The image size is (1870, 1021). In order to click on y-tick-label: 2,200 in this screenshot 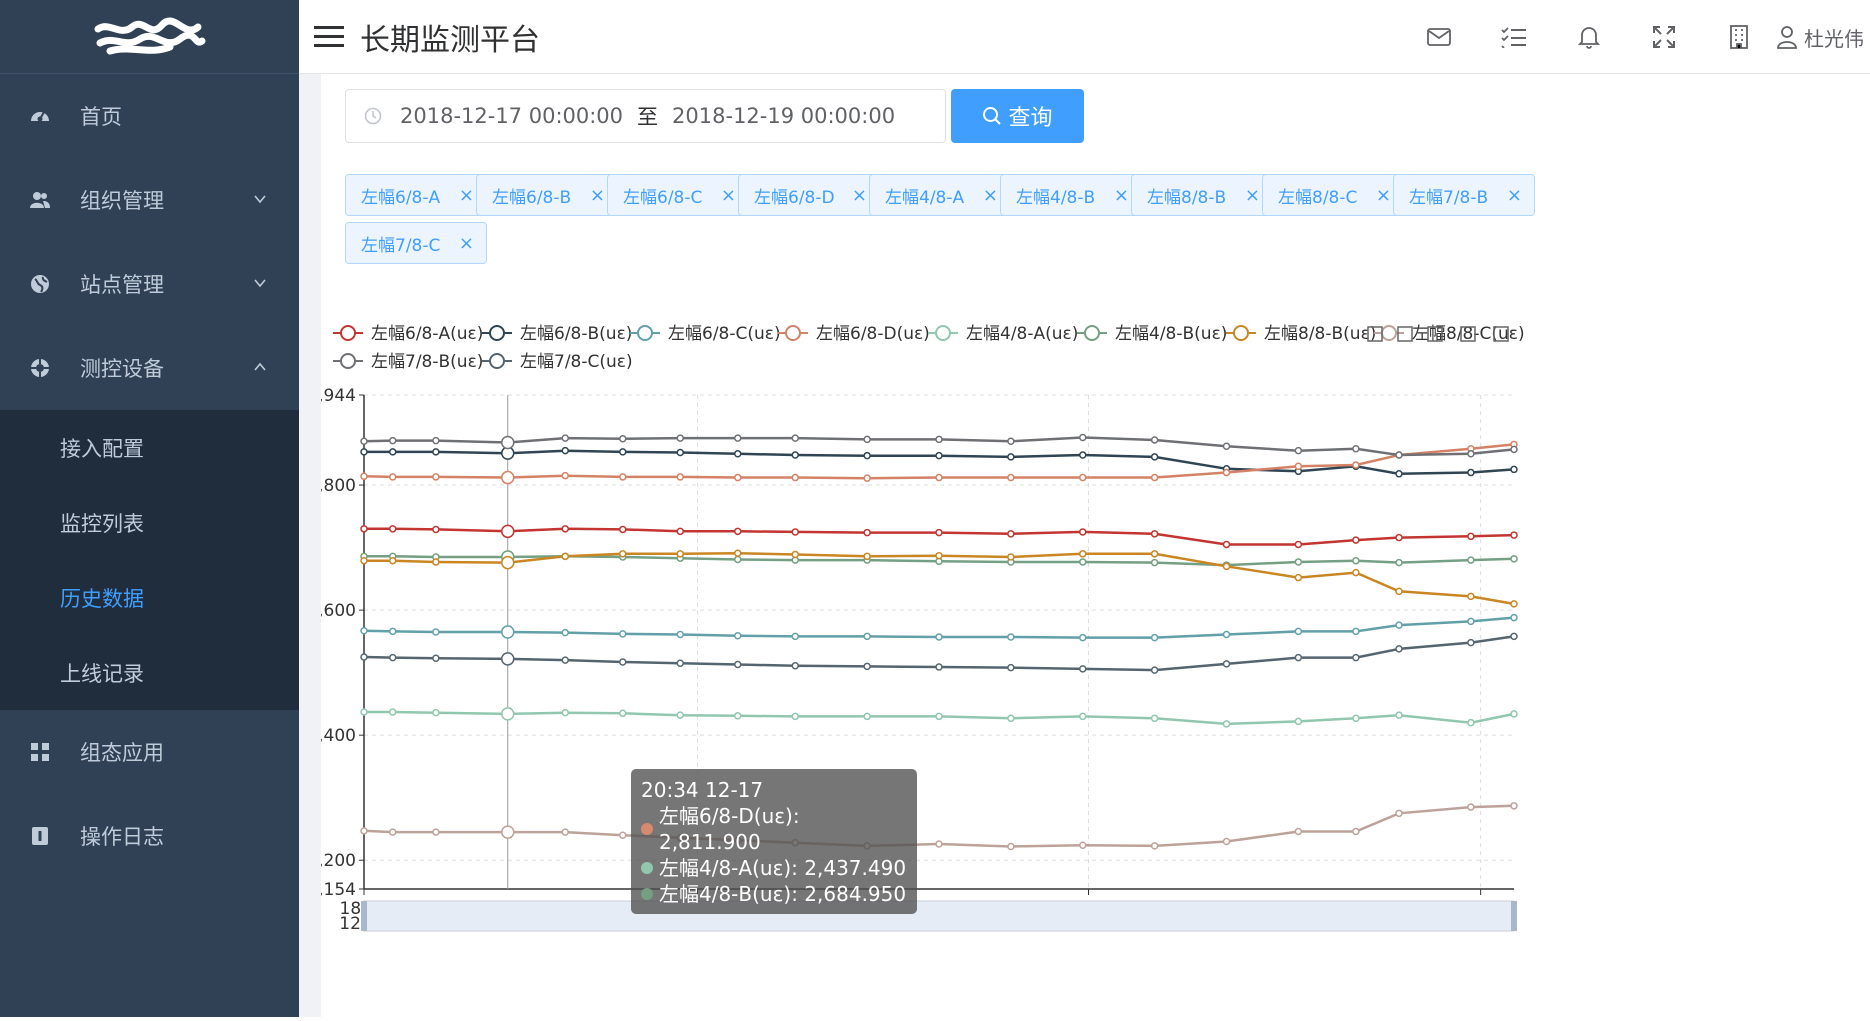, I will do `click(338, 861)`.